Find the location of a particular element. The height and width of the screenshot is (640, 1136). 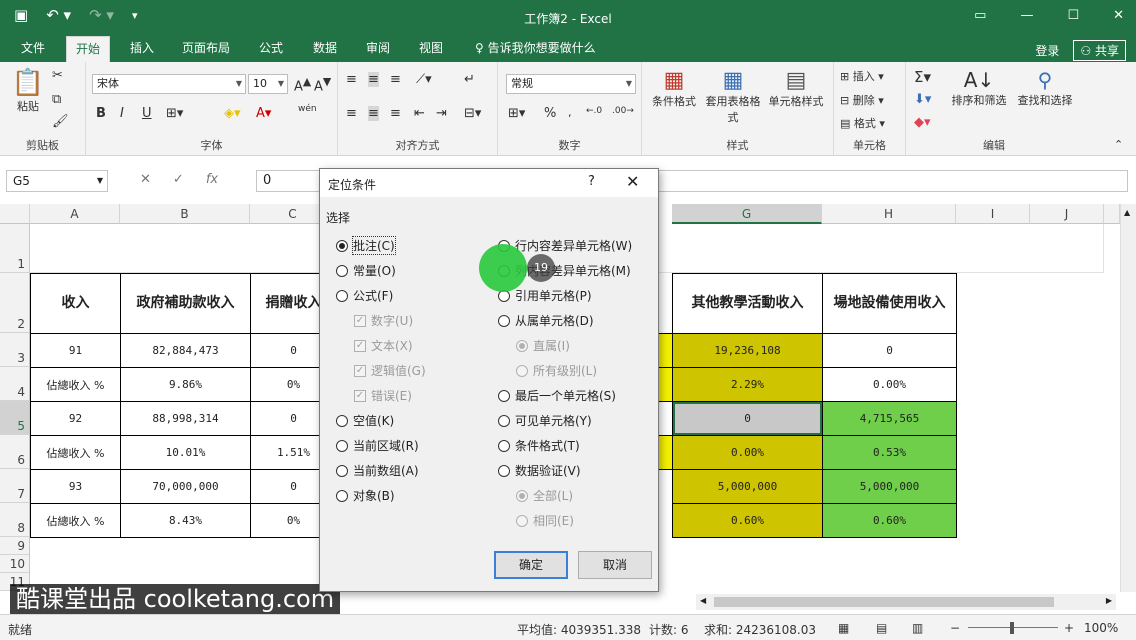

merge-center-icon: ⊟▾ is located at coordinates (472, 113).